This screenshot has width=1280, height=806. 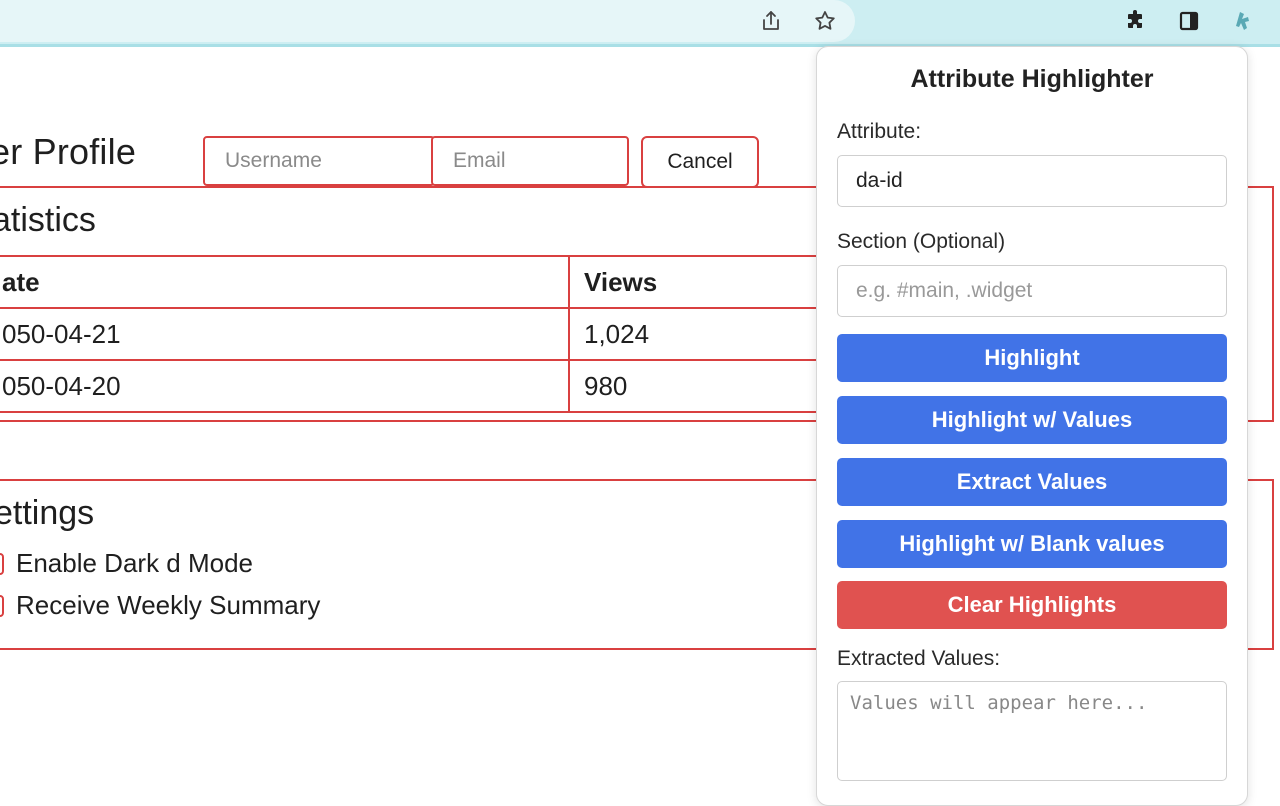 I want to click on highlight-blank-values-button: Highlight w/ Blank values, so click(x=1032, y=544).